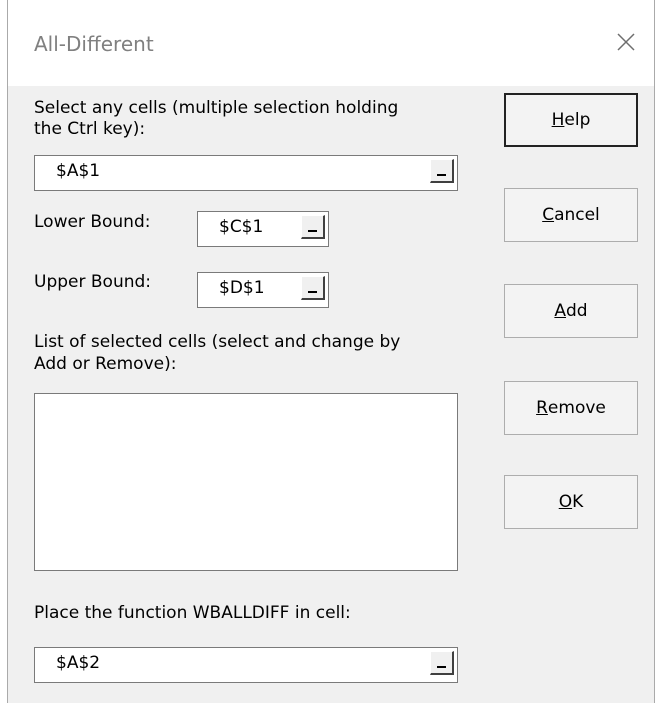 The height and width of the screenshot is (703, 656). Describe the element at coordinates (548, 215) in the screenshot. I see `cancel-mnemonic: C` at that location.